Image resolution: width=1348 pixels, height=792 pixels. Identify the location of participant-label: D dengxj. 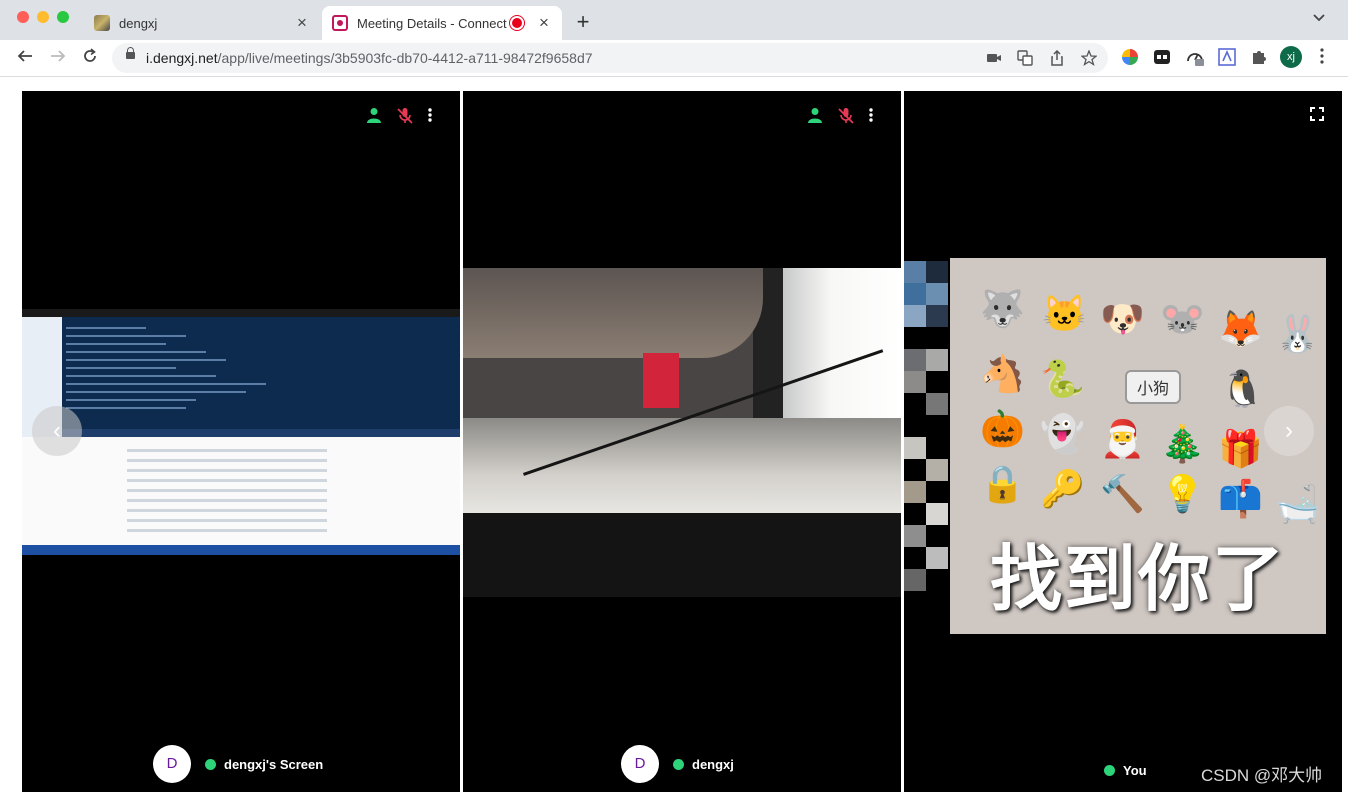
(677, 764).